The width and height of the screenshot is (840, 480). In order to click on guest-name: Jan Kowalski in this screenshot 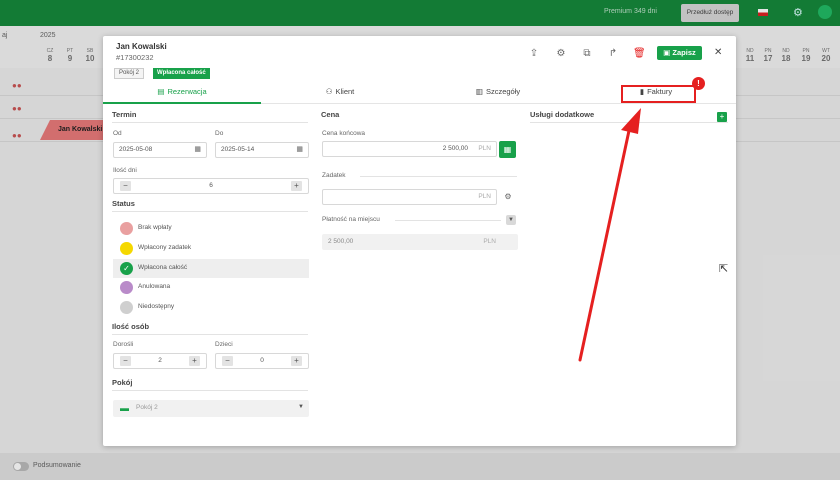, I will do `click(141, 46)`.